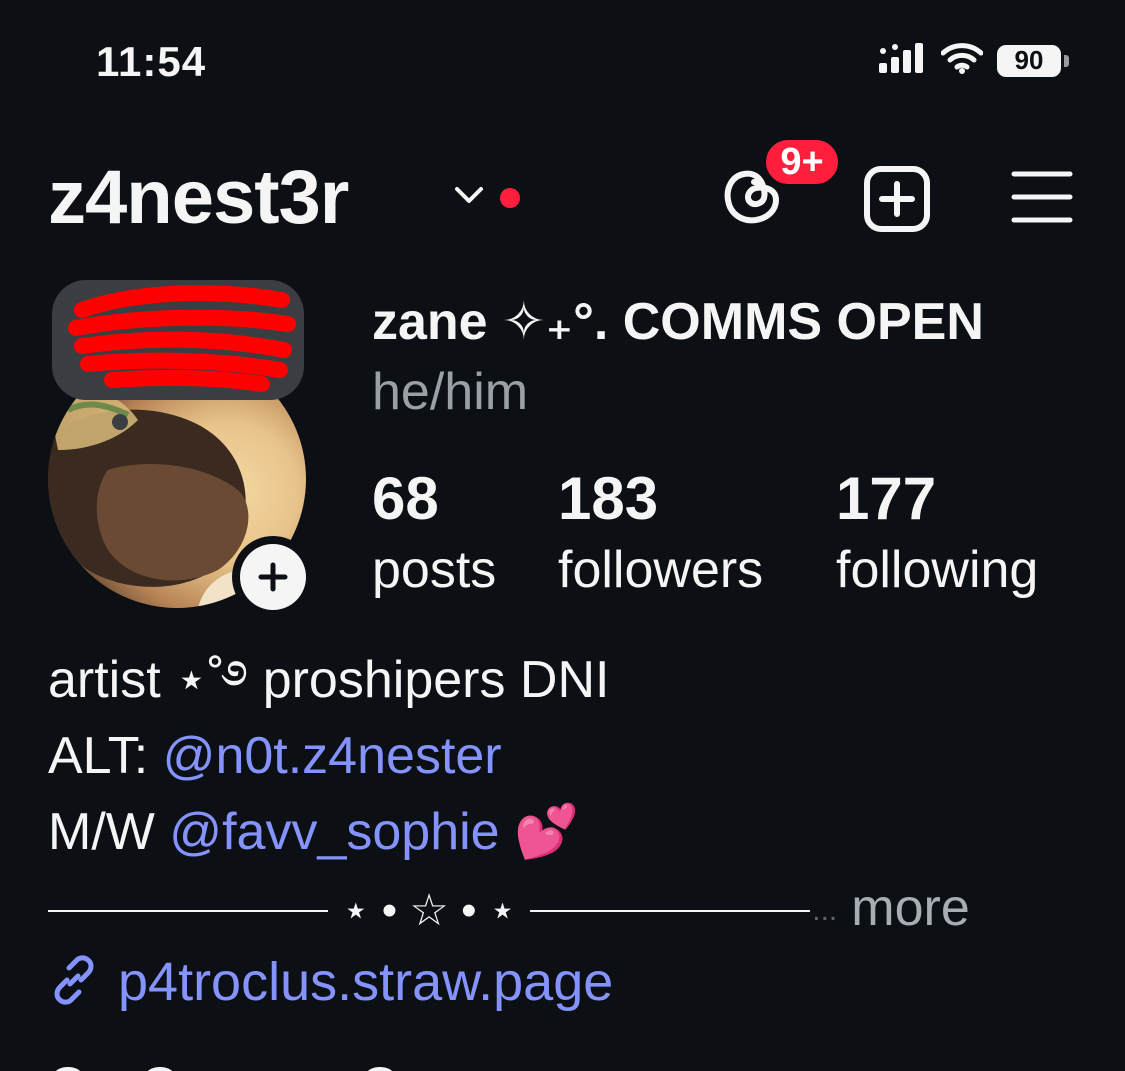 The image size is (1125, 1071). What do you see at coordinates (897, 201) in the screenshot?
I see `new-post-icon` at bounding box center [897, 201].